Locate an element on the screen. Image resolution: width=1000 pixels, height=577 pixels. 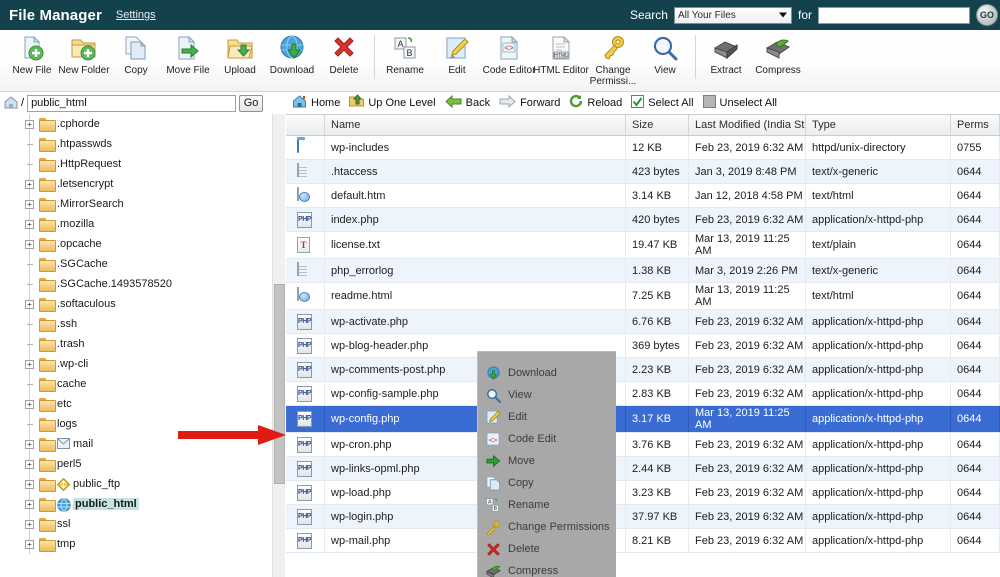
context-menu-item-compress: Compress is located at coordinates (547, 568).